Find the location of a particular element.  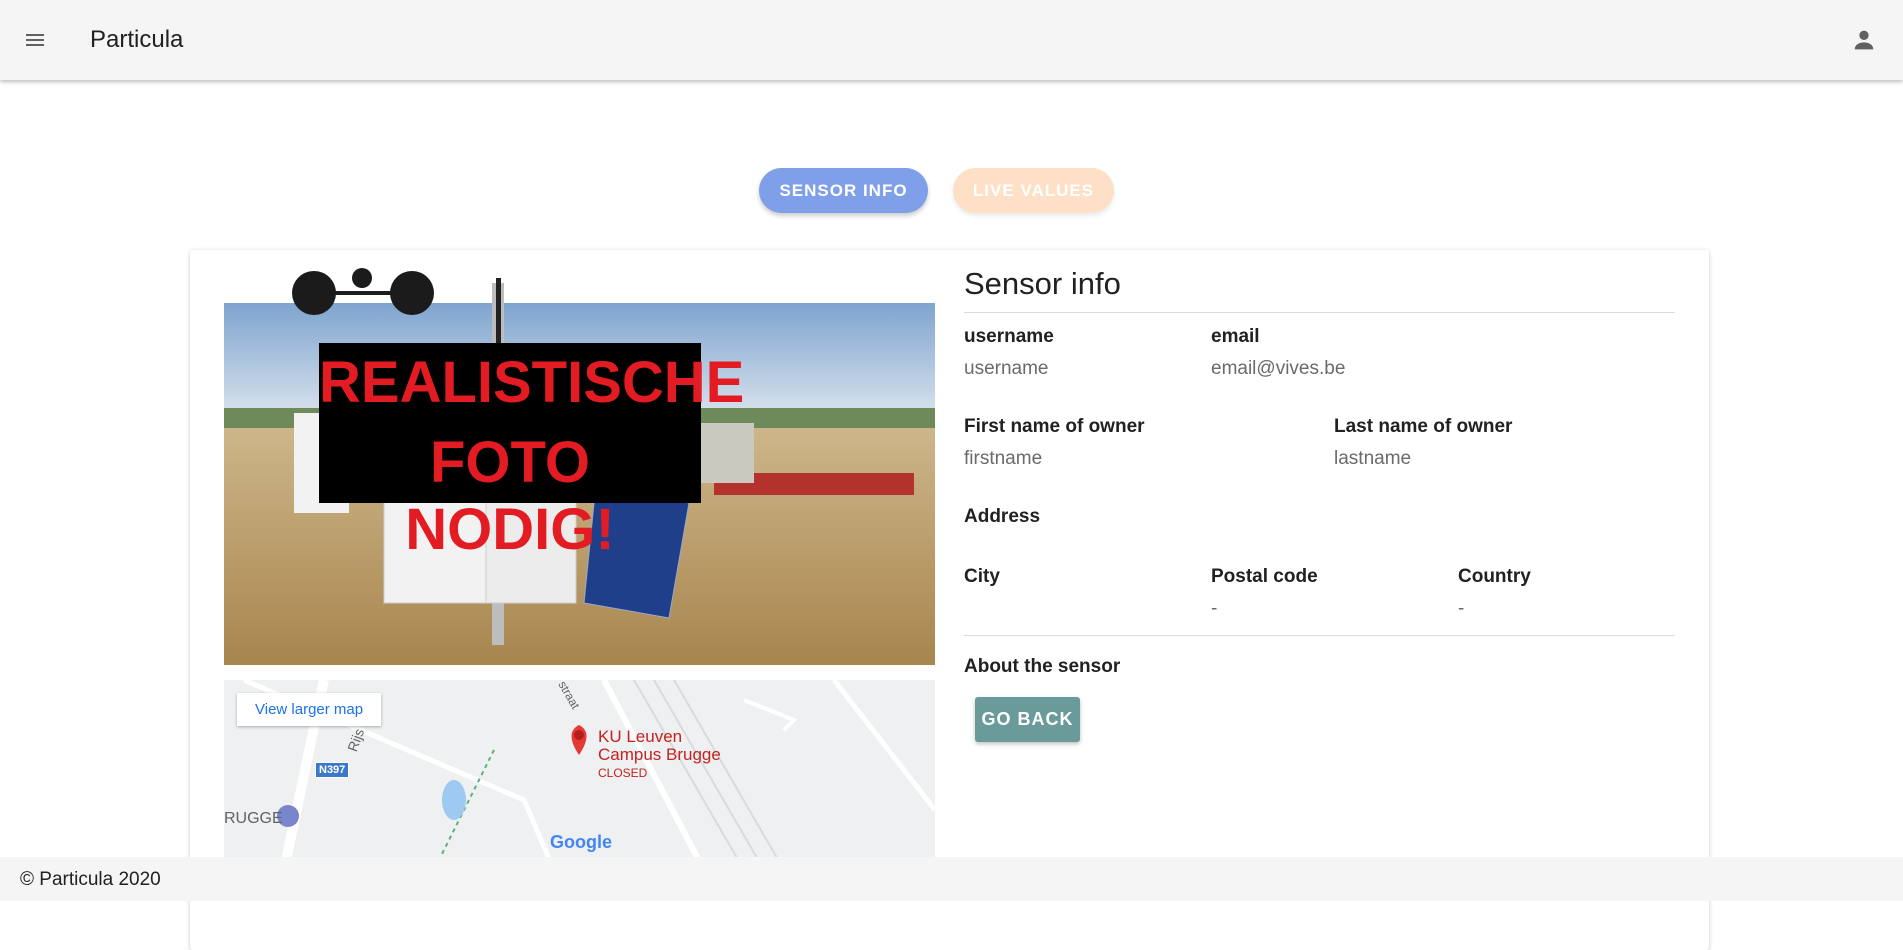

sensor-info-title: Sensor info is located at coordinates (1319, 289).